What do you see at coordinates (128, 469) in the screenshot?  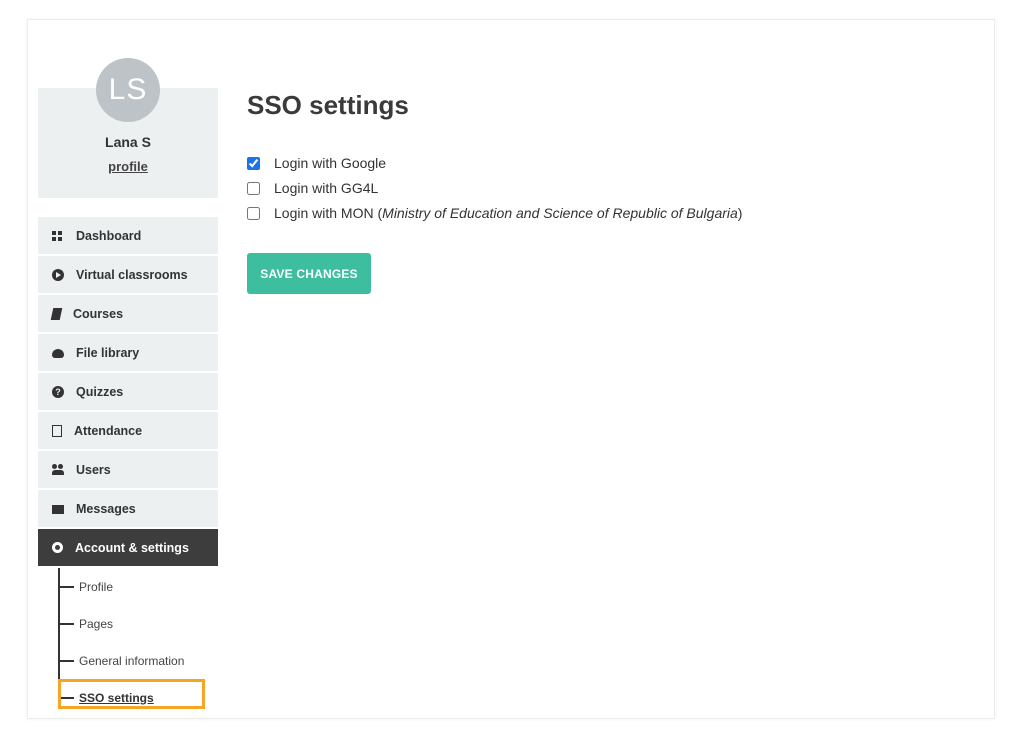 I see `sidebar-item-users: Users` at bounding box center [128, 469].